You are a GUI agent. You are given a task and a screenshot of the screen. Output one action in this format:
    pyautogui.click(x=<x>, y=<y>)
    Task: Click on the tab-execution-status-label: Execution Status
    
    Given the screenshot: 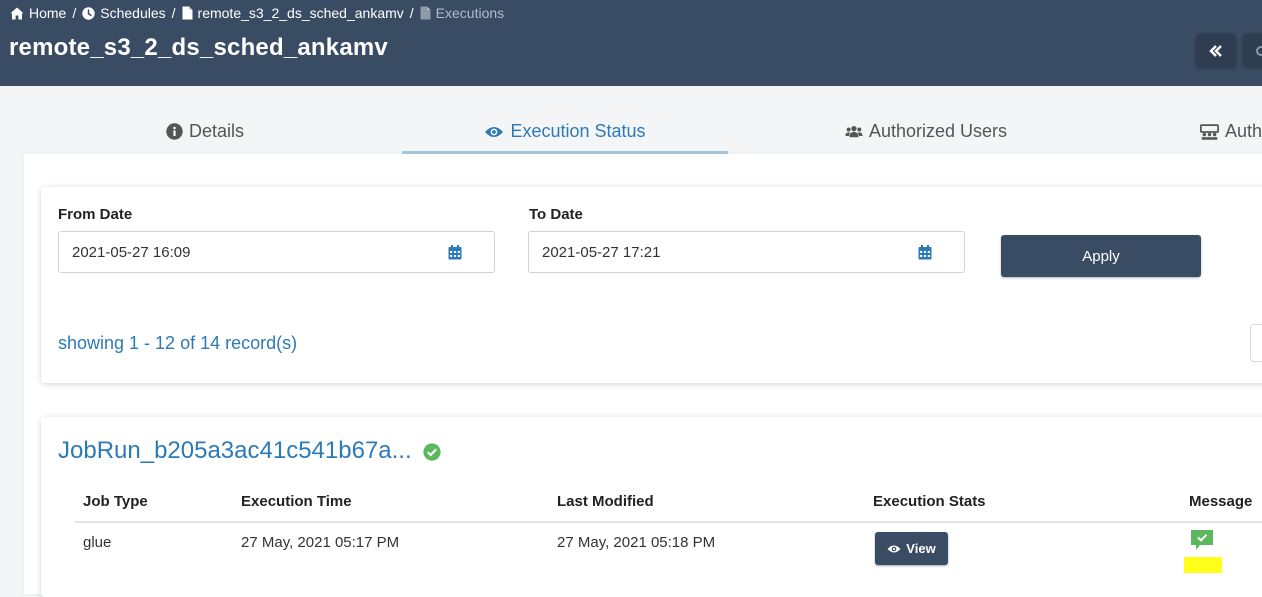 What is the action you would take?
    pyautogui.click(x=578, y=131)
    